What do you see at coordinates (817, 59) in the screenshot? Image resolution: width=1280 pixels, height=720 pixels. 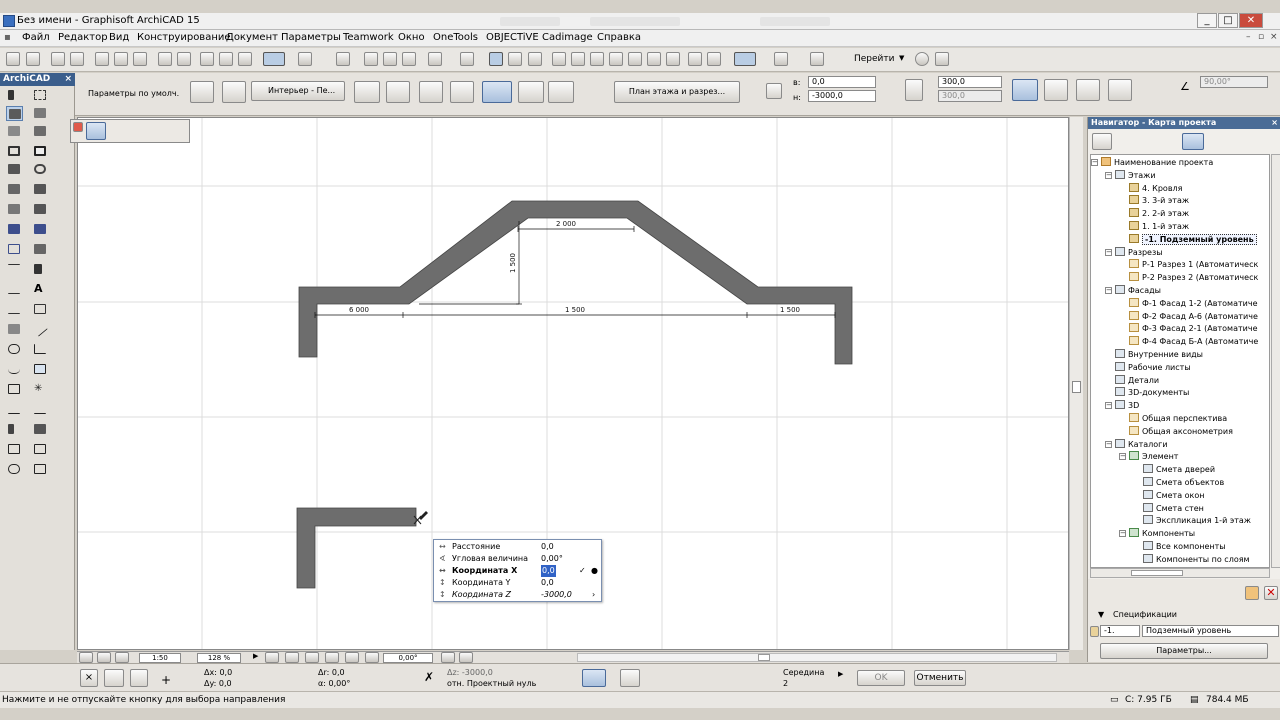 I see `layout-icon` at bounding box center [817, 59].